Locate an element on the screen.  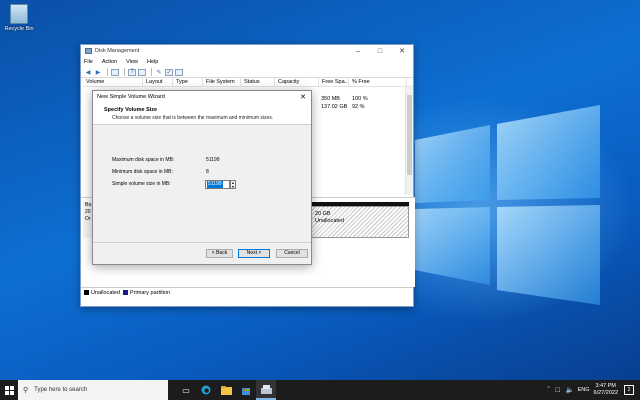
legend-primary: Primary partition is located at coordinates (150, 292).